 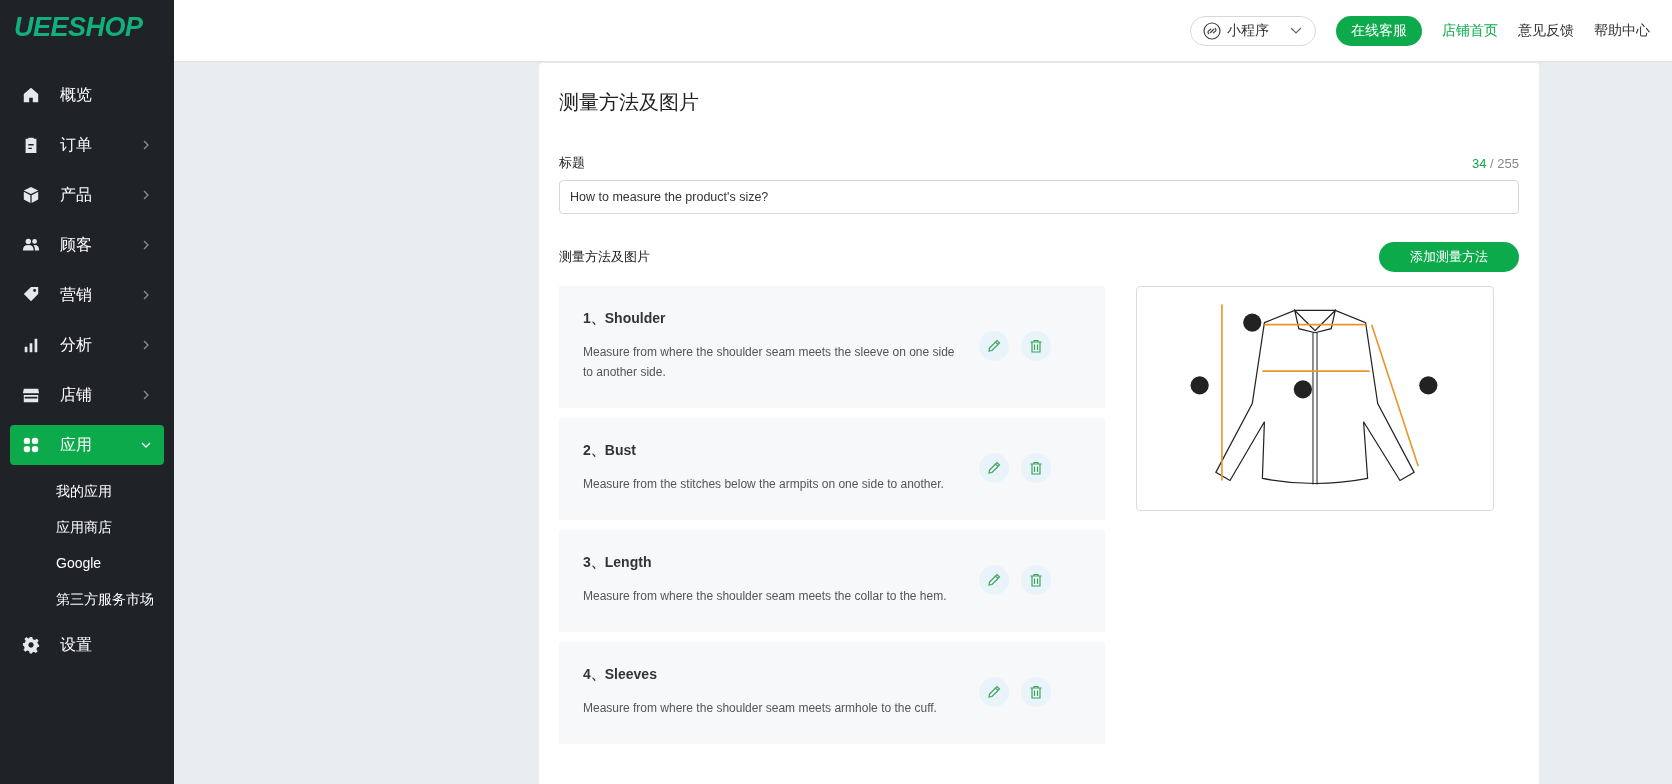 What do you see at coordinates (31, 95) in the screenshot?
I see `home-icon` at bounding box center [31, 95].